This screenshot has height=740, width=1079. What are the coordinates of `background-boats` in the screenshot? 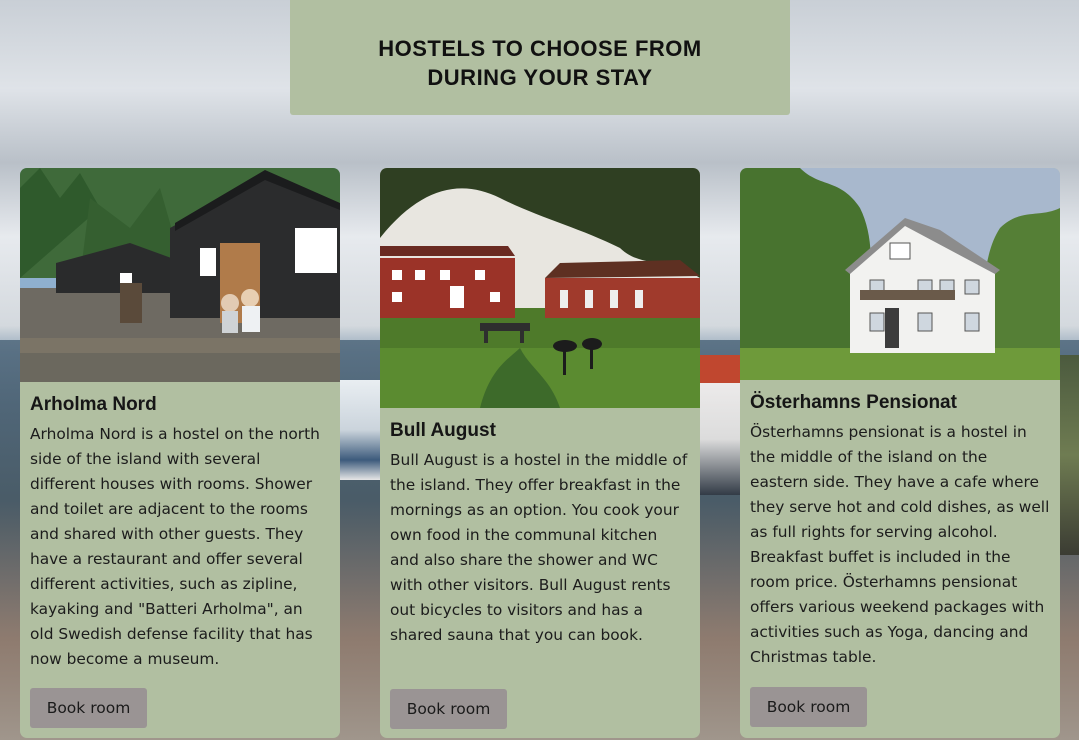 It's located at (360, 430).